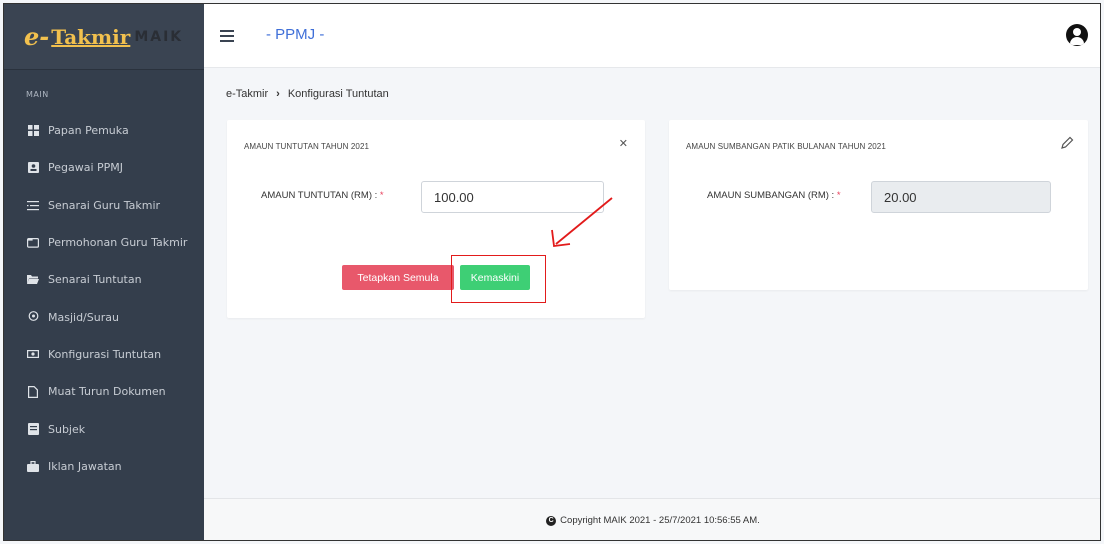 This screenshot has height=544, width=1104. What do you see at coordinates (83, 317) in the screenshot?
I see `sidebar-item-label: Masjid/Surau` at bounding box center [83, 317].